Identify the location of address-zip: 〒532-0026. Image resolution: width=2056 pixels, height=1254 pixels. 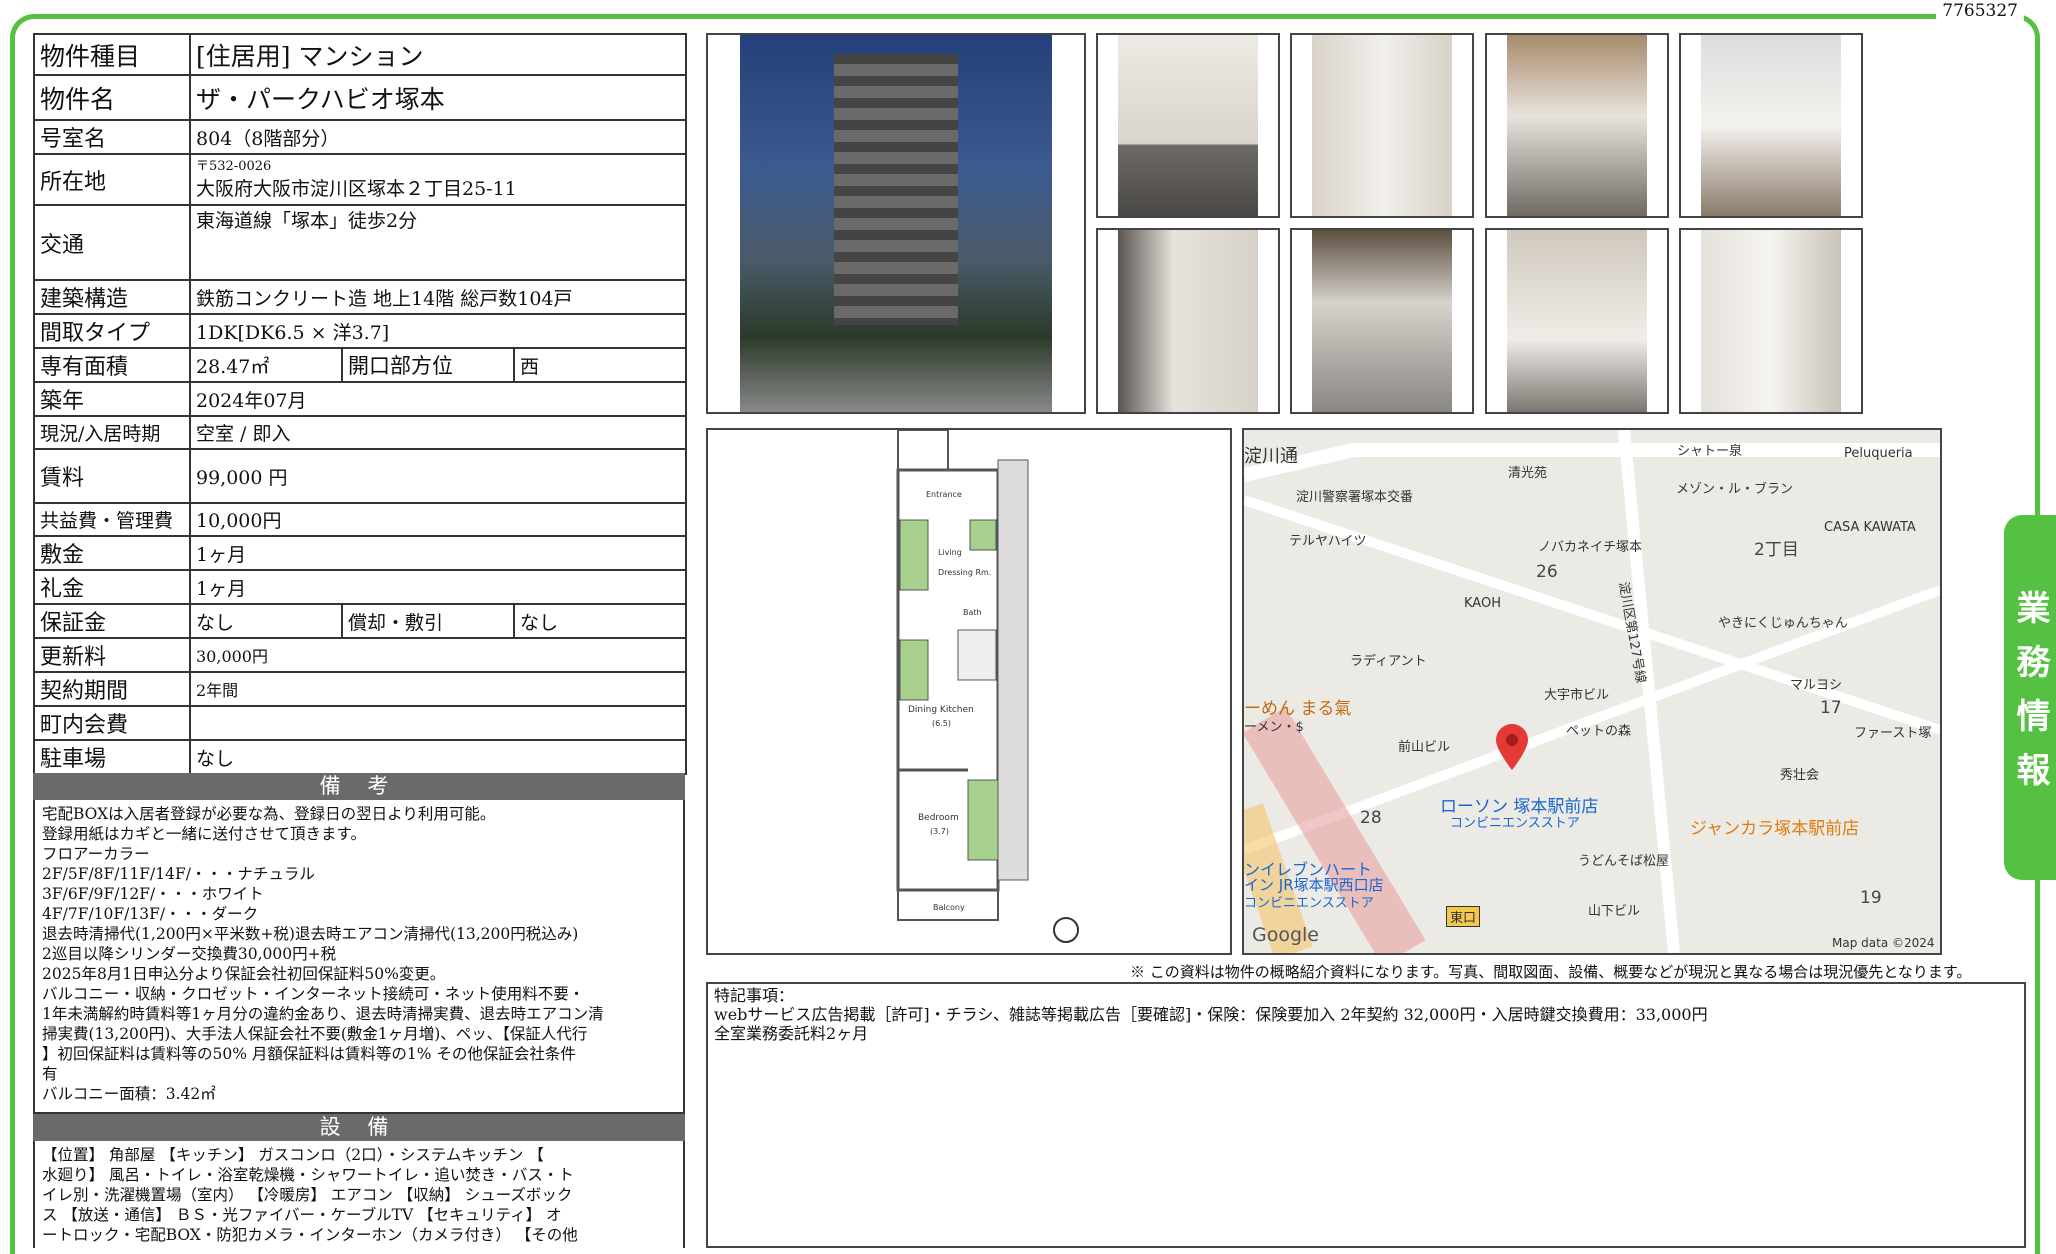
(234, 166).